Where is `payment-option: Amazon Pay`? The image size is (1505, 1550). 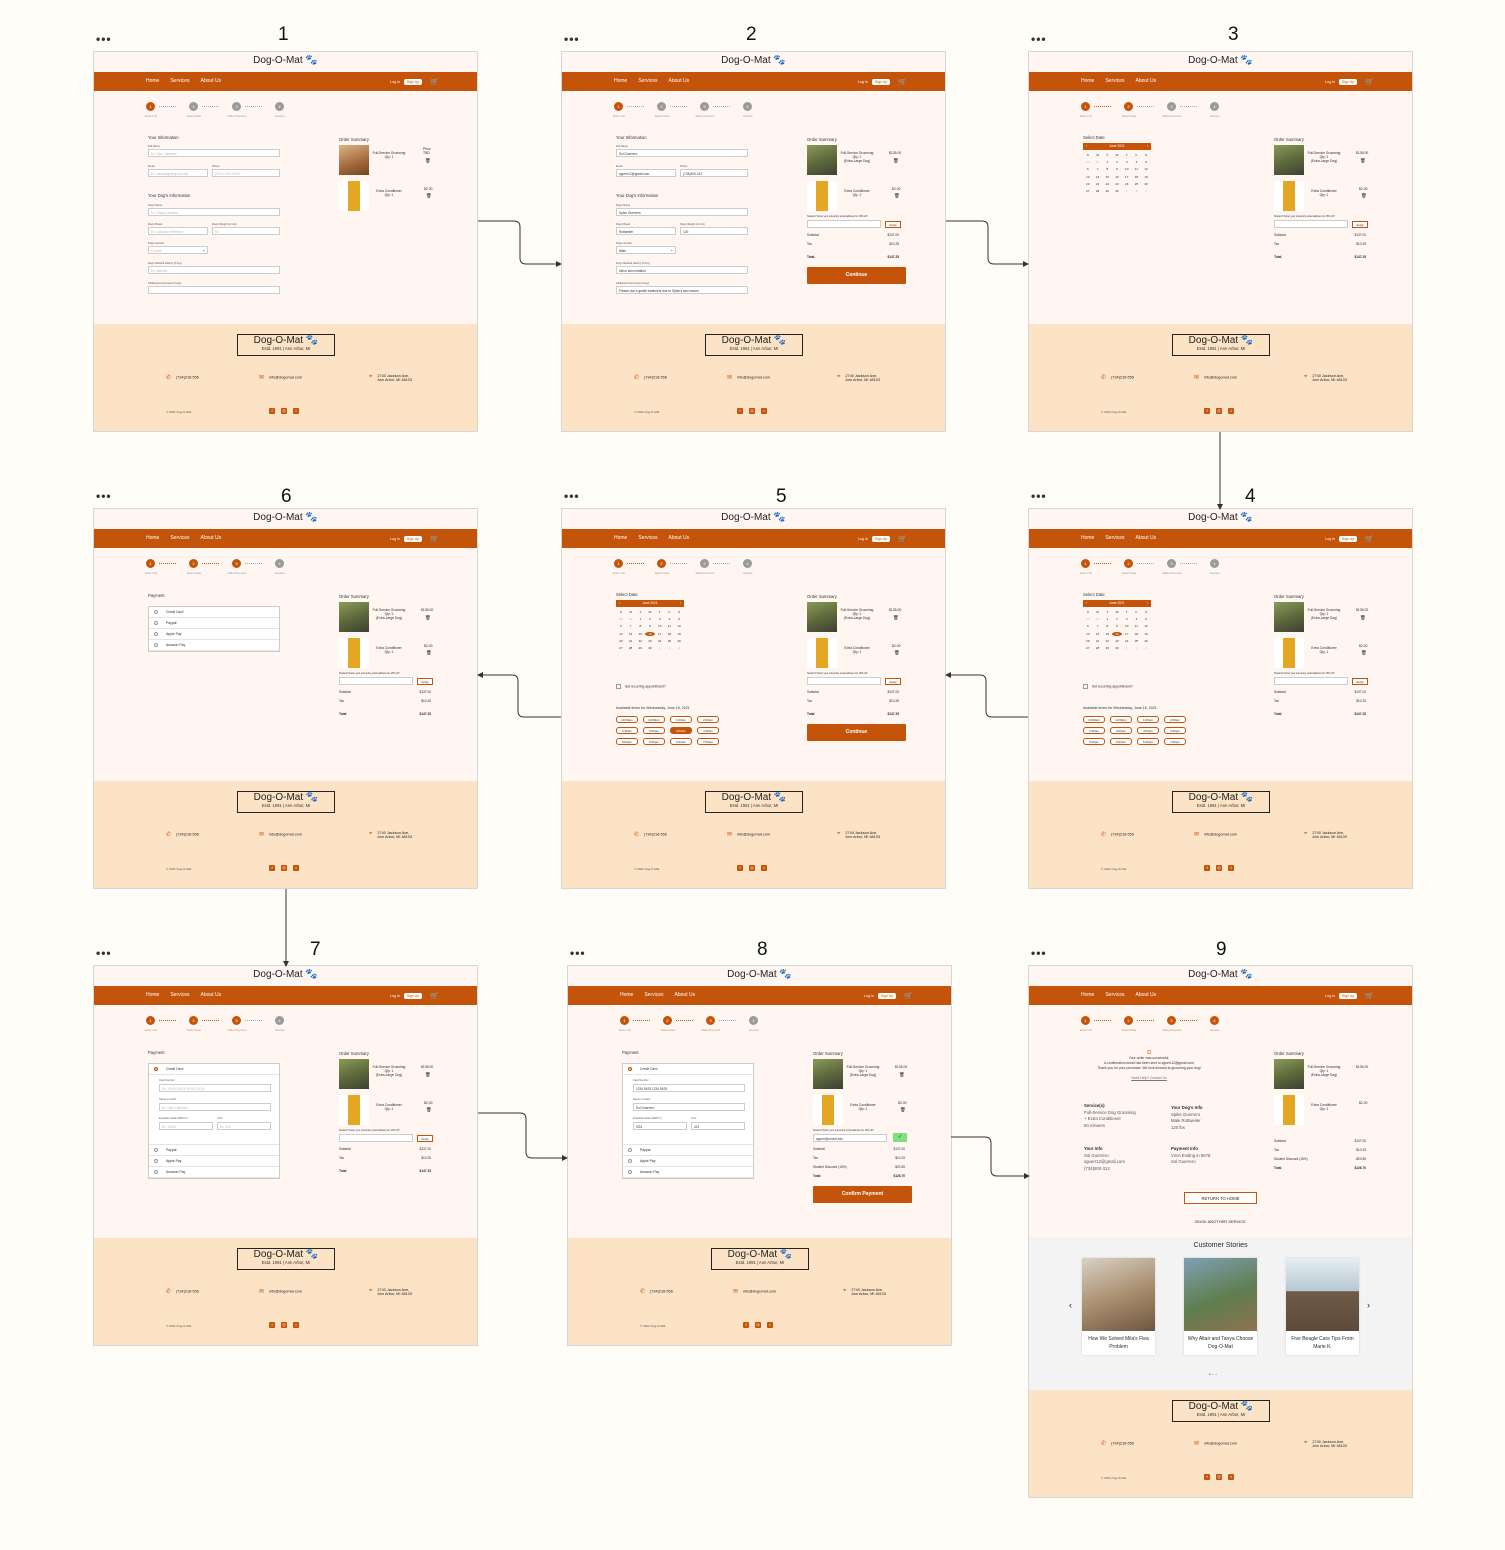
payment-option: Amazon Pay is located at coordinates (688, 1172).